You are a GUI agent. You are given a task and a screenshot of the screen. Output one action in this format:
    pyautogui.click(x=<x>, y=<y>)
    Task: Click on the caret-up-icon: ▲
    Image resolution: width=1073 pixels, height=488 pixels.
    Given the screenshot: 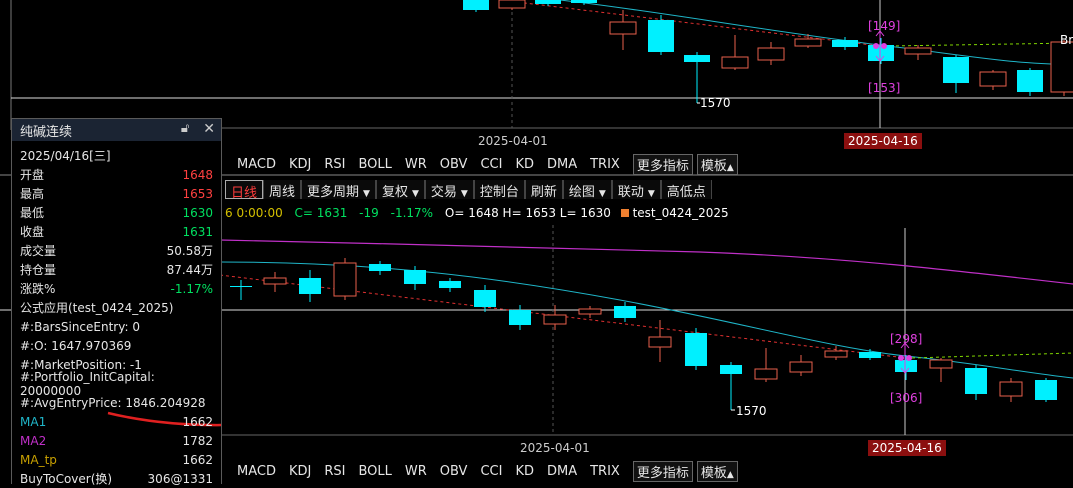 What is the action you would take?
    pyautogui.click(x=730, y=167)
    